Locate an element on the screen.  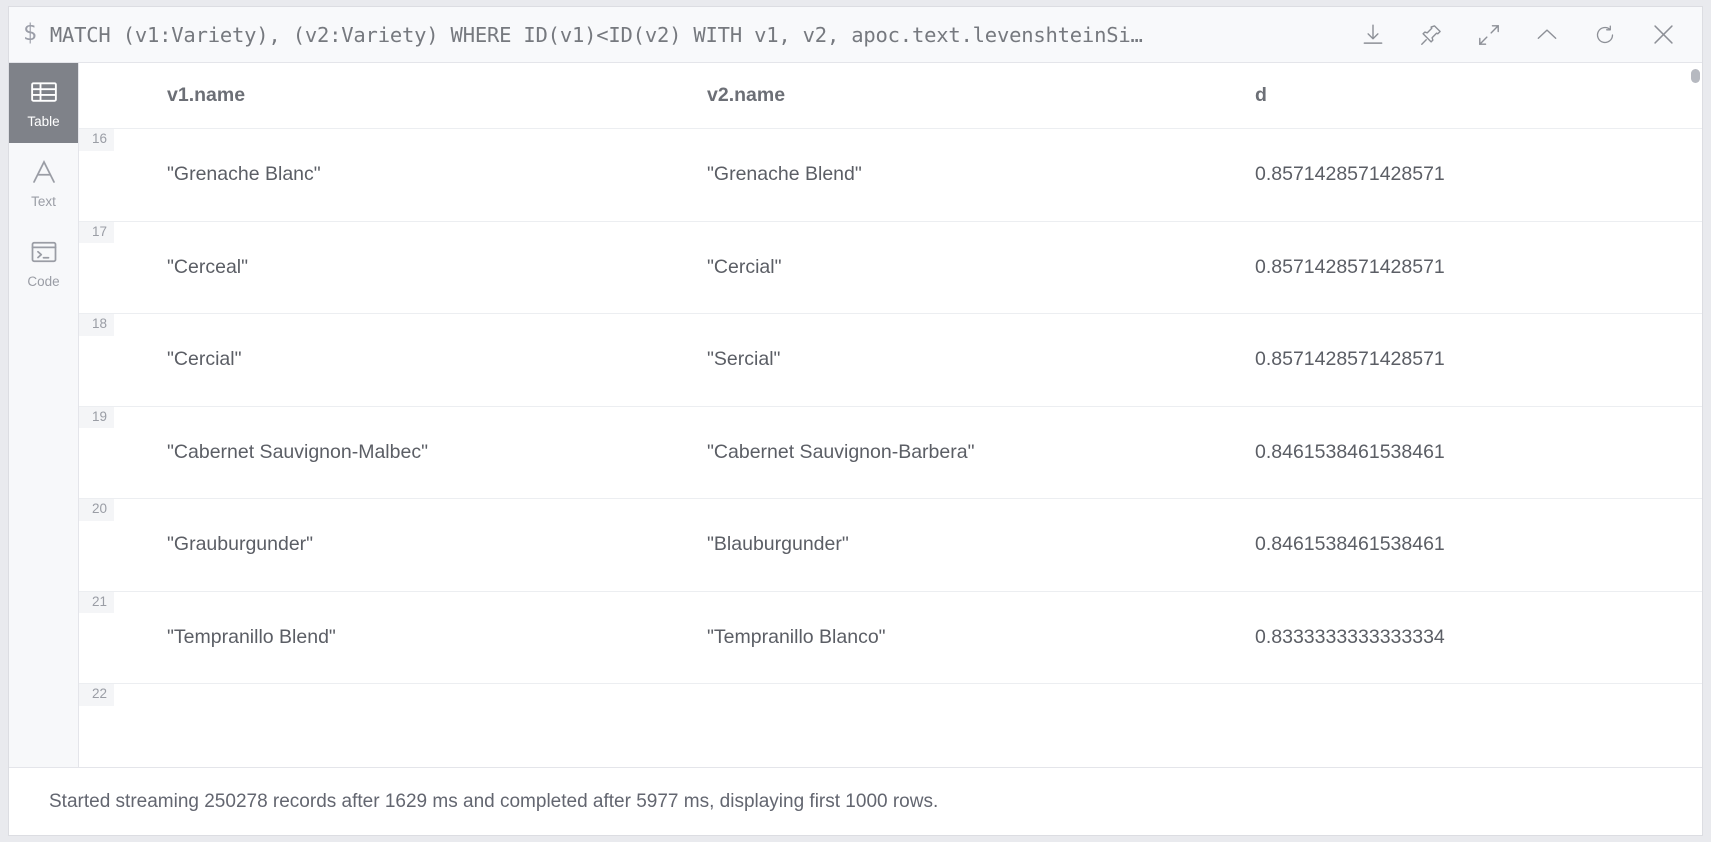
row-number: 17 is located at coordinates (97, 232).